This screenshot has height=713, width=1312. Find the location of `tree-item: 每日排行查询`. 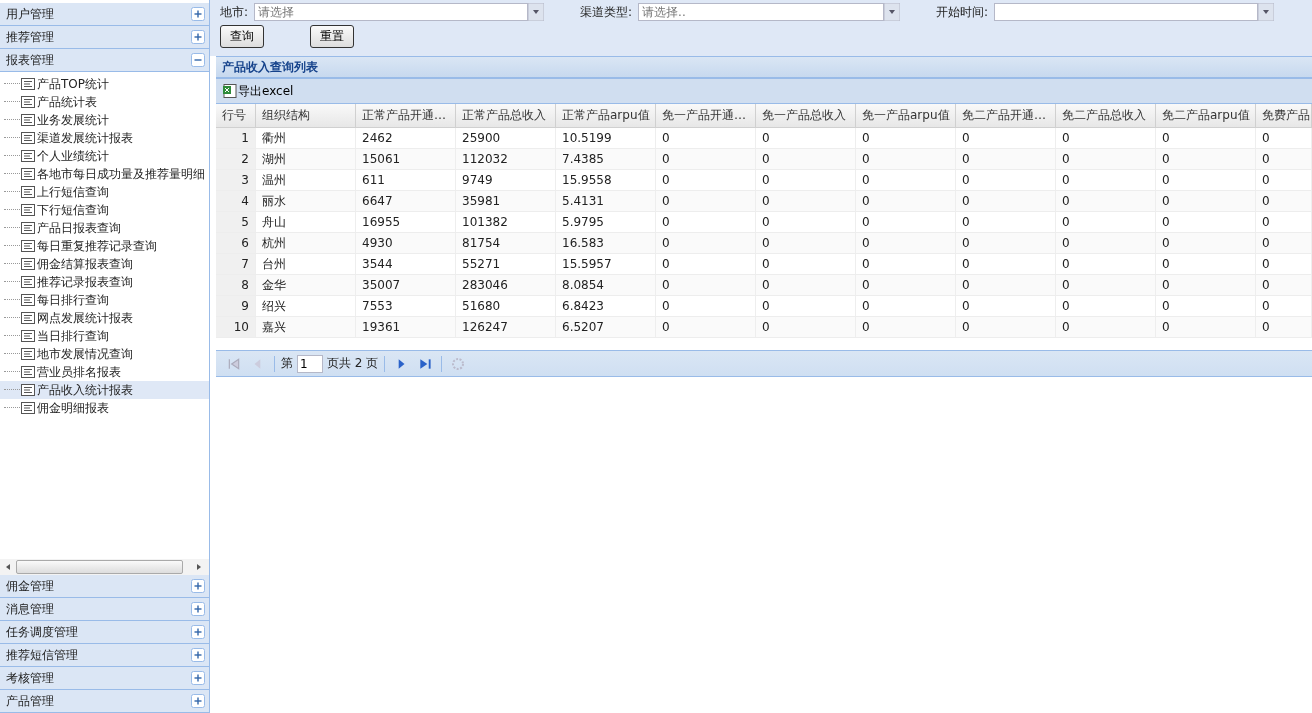

tree-item: 每日排行查询 is located at coordinates (104, 300).